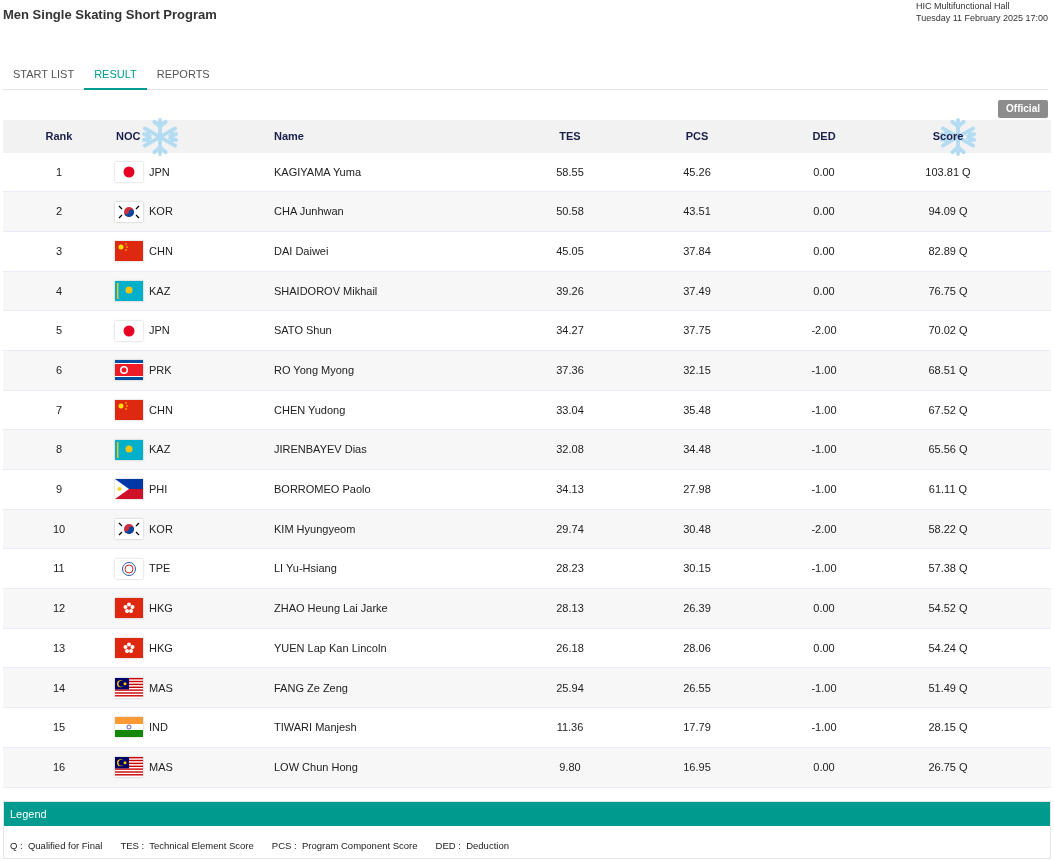 This screenshot has width=1054, height=862. I want to click on score-cell: 68.51 Q, so click(948, 370).